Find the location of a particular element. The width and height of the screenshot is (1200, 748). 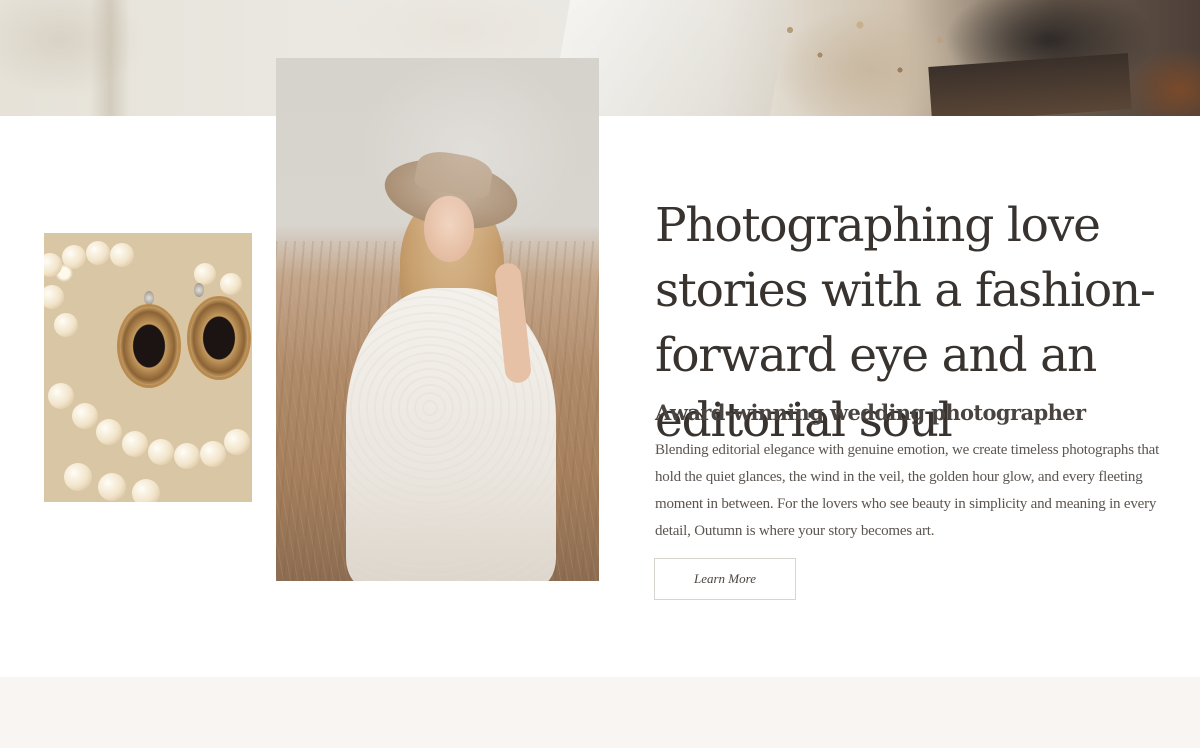

pearl-earrings-image is located at coordinates (148, 367).